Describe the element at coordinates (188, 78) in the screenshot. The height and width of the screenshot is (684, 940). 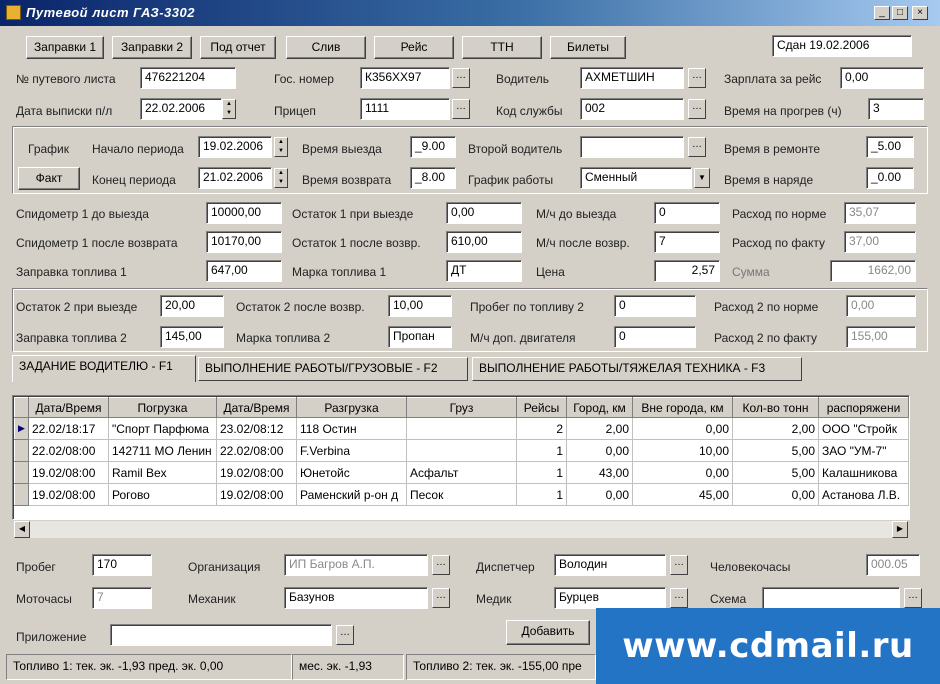
I see `waybill-no-field: 476221204` at that location.